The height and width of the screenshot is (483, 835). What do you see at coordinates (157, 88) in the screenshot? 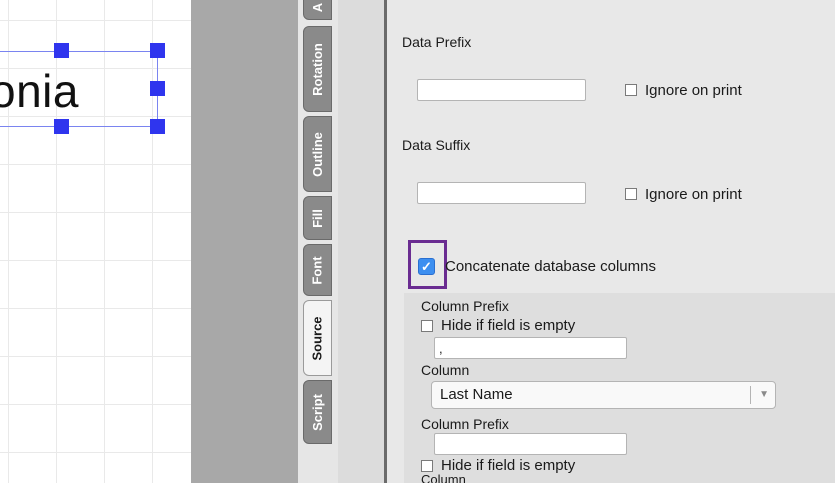
I see `resize-handle-middle-right` at bounding box center [157, 88].